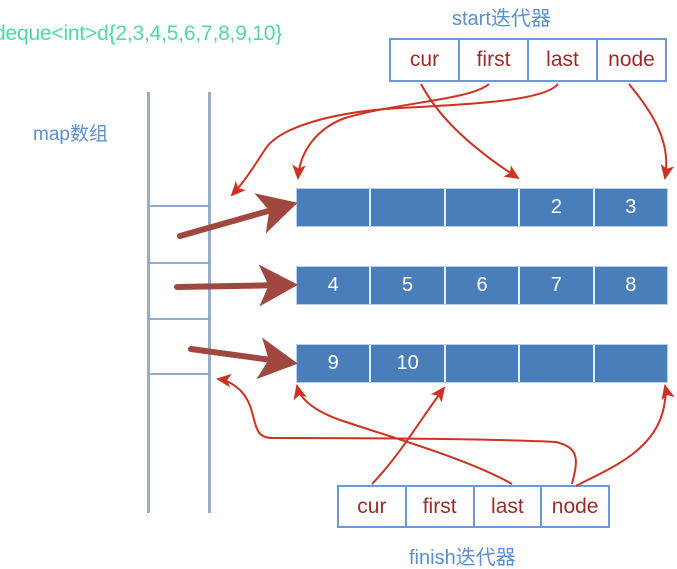 The width and height of the screenshot is (677, 569). I want to click on finish-iterator-box: cur first last node, so click(473, 506).